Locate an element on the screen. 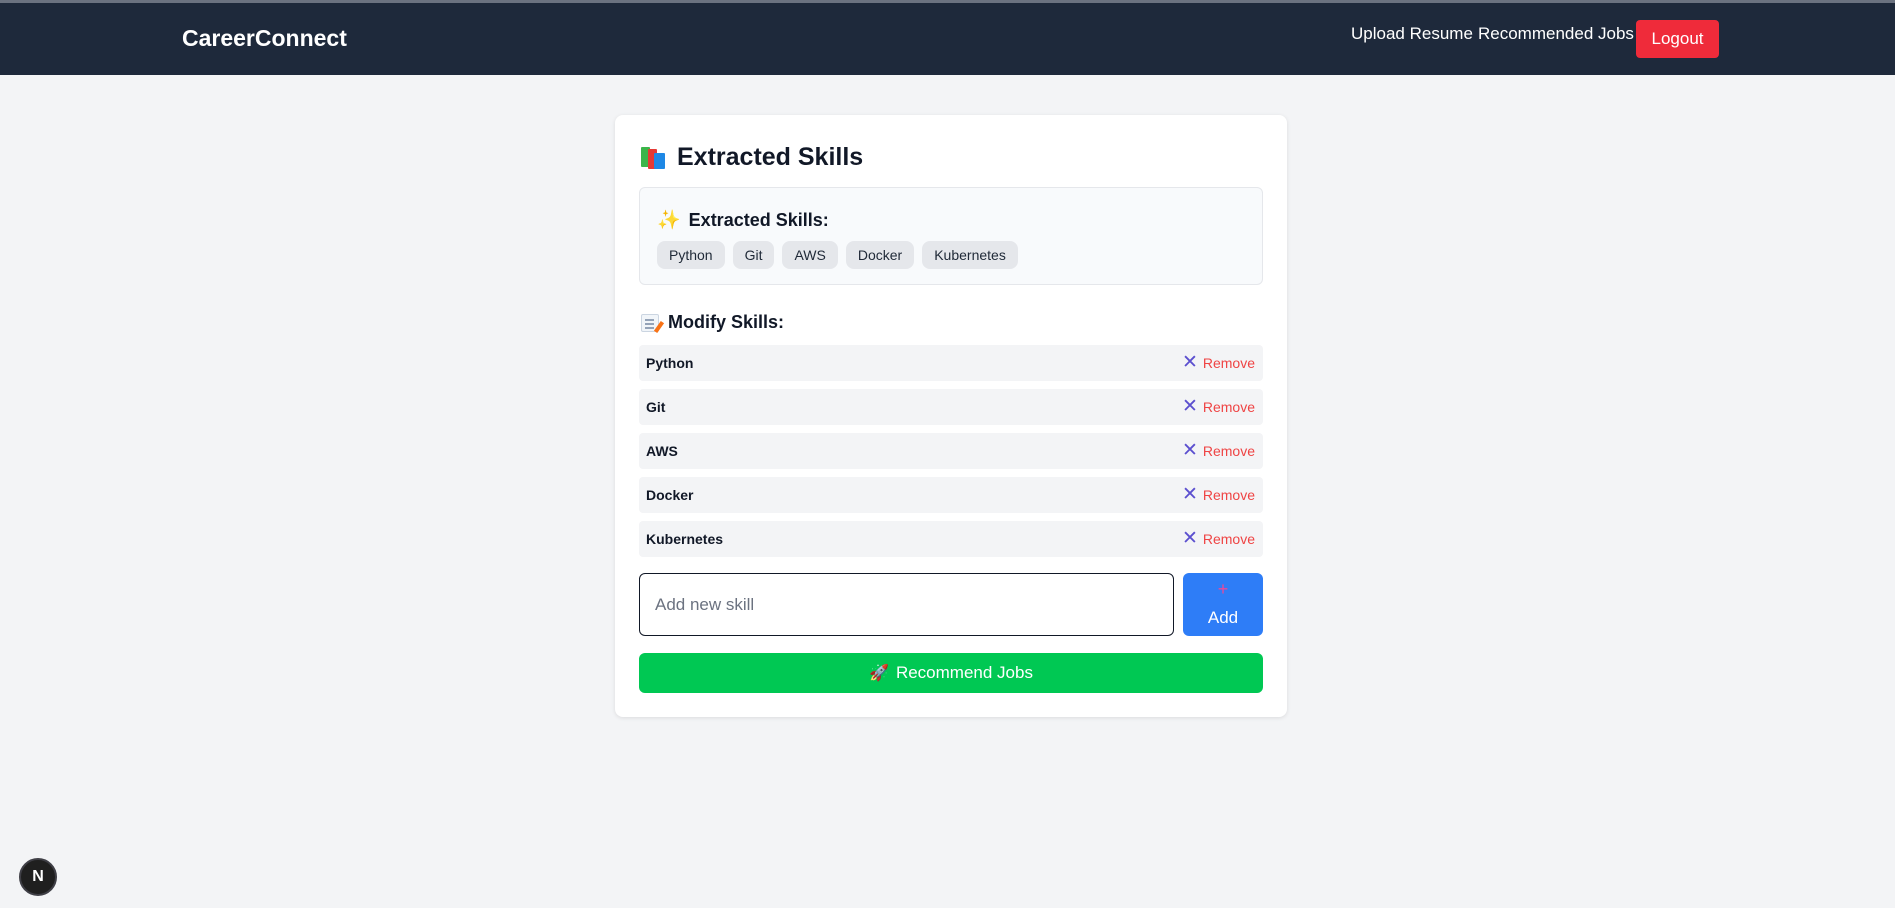  modify-skills-heading-text: Modify Skills: is located at coordinates (726, 322).